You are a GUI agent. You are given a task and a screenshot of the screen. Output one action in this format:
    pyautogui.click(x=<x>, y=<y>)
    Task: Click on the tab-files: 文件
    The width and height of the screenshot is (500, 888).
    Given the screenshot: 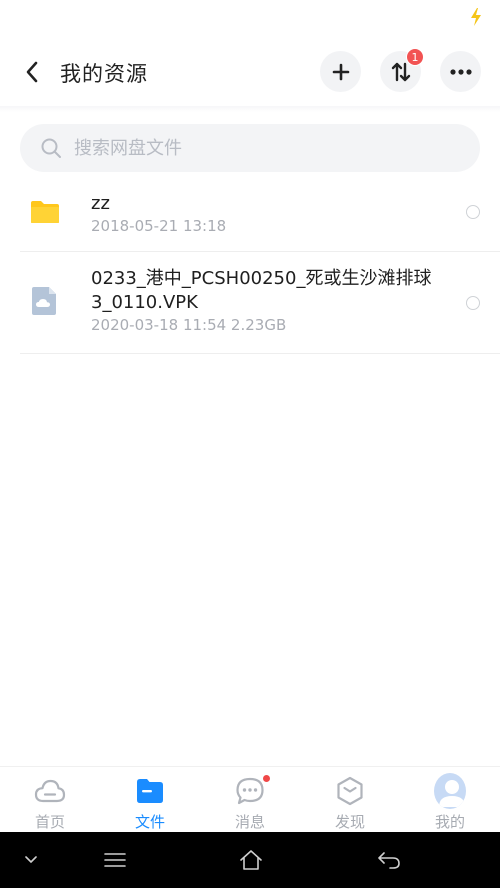 What is the action you would take?
    pyautogui.click(x=150, y=800)
    